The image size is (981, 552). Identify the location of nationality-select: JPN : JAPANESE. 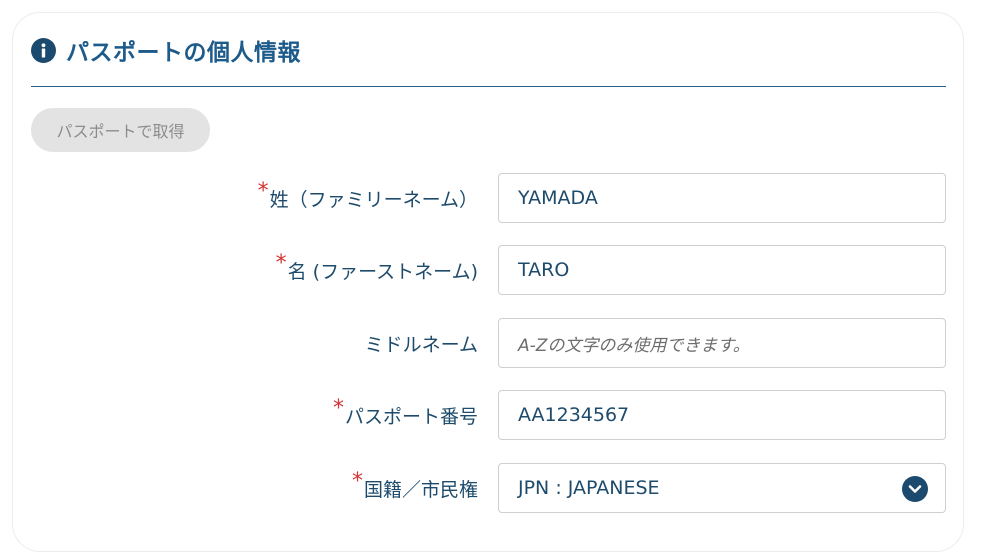
(722, 488).